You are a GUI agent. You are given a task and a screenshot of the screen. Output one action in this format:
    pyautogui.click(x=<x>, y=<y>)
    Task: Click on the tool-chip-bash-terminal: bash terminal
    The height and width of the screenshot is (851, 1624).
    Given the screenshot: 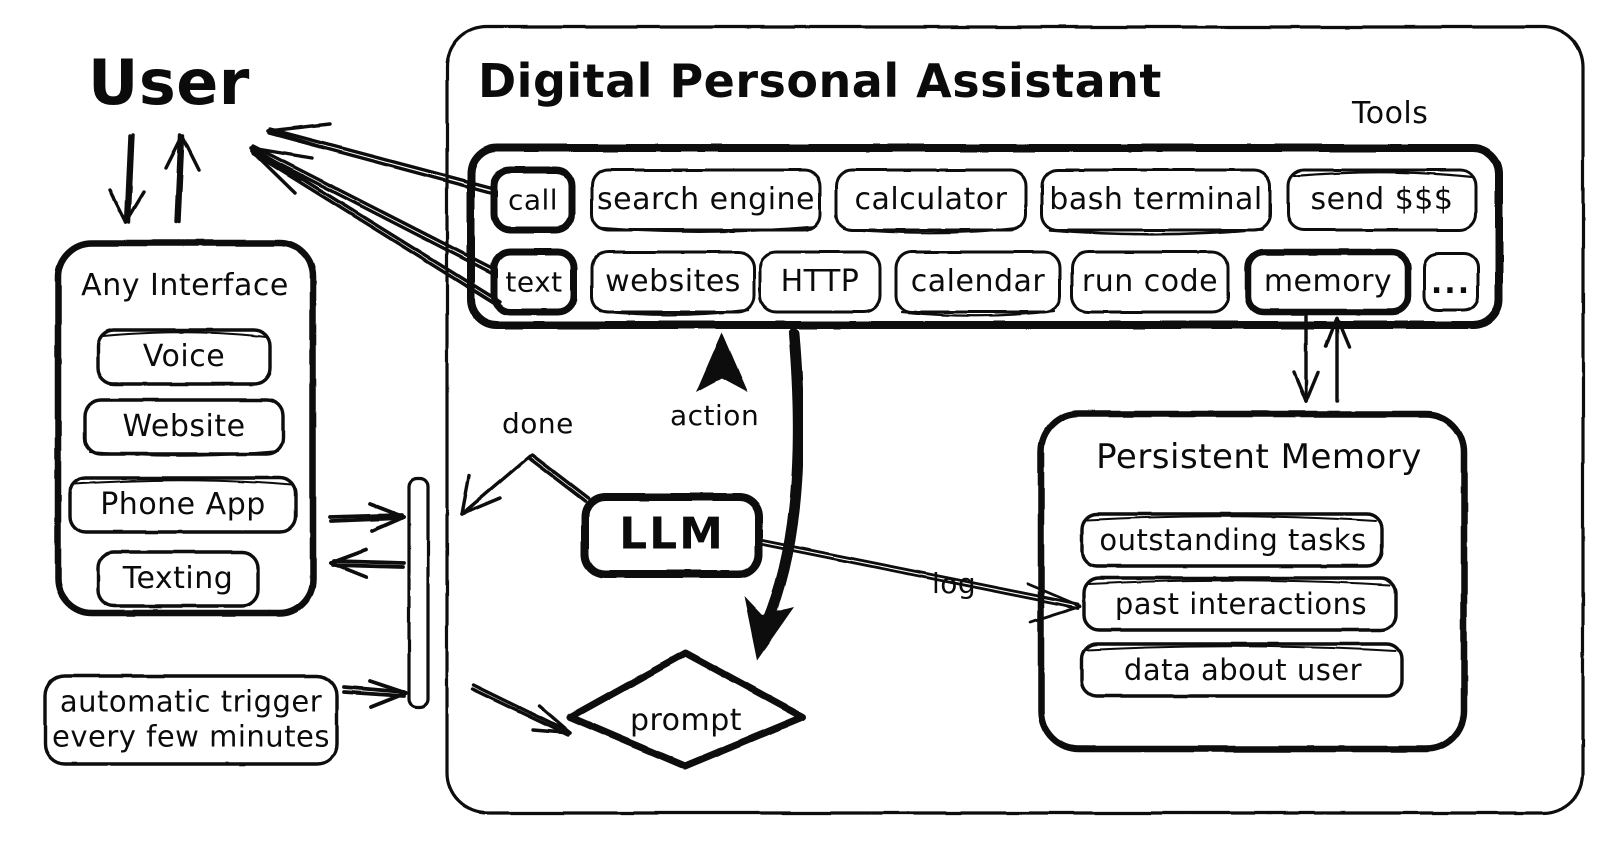 What is the action you would take?
    pyautogui.click(x=1155, y=200)
    